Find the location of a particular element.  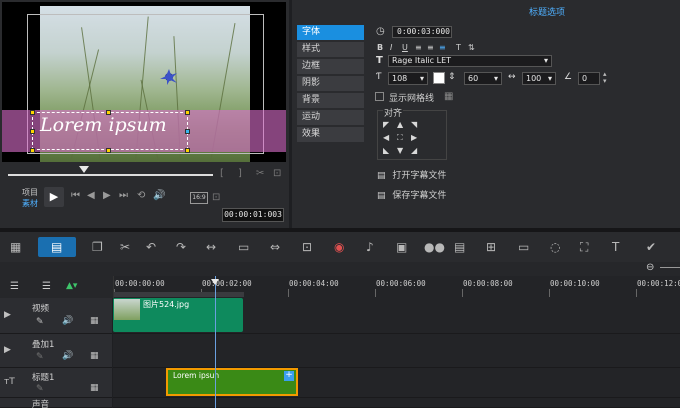

aspect-ratio-dropdown: 16:9 is located at coordinates (199, 198).